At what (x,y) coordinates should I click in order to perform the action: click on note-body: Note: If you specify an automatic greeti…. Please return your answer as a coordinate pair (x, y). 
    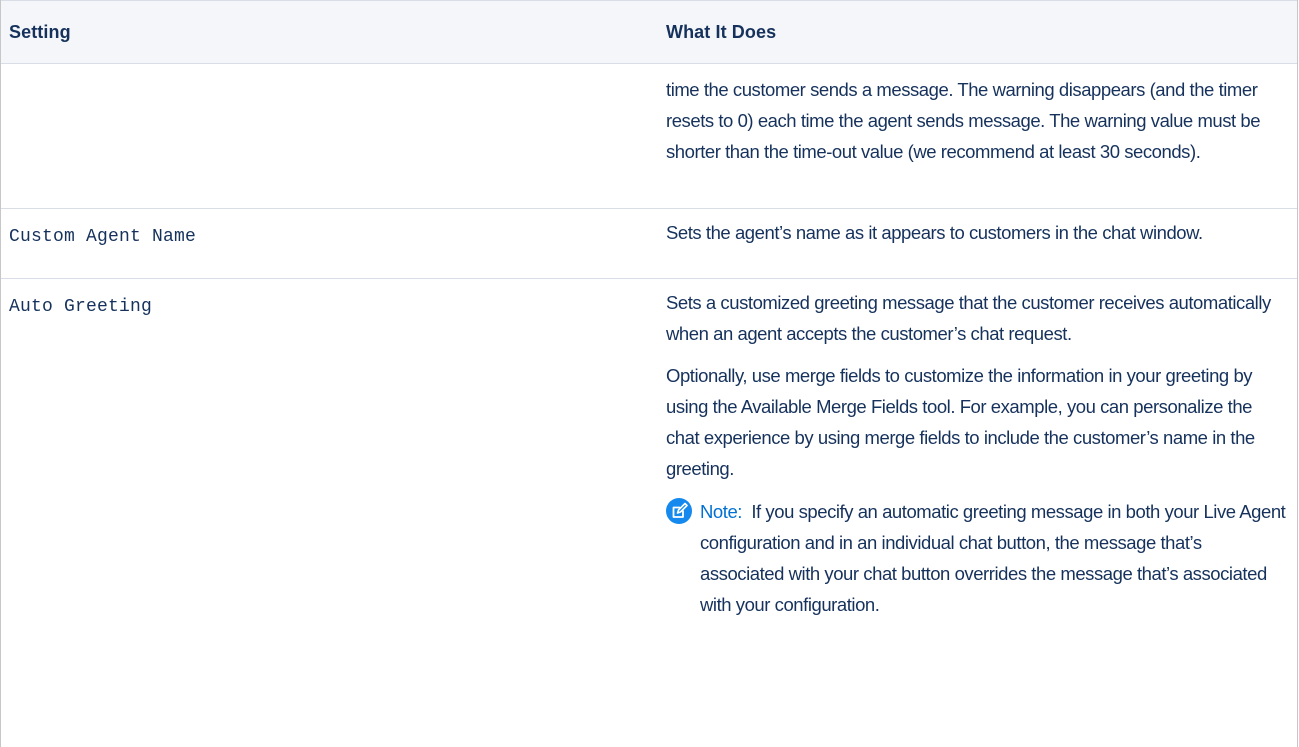
    Looking at the image, I should click on (994, 558).